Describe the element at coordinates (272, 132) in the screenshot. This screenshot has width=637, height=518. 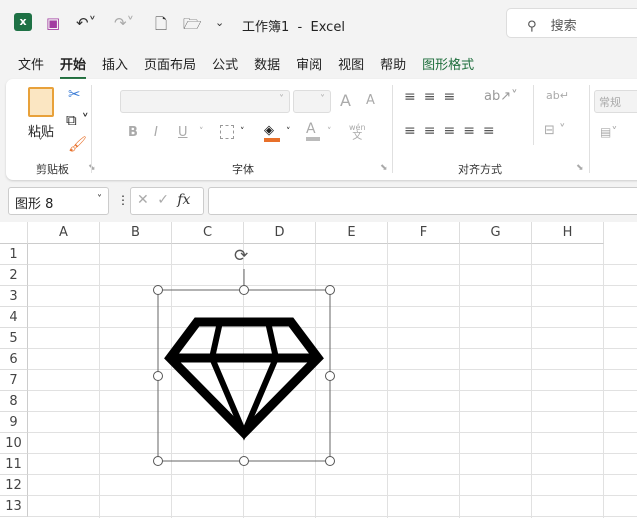
I see `fill-color-icon: ◈` at that location.